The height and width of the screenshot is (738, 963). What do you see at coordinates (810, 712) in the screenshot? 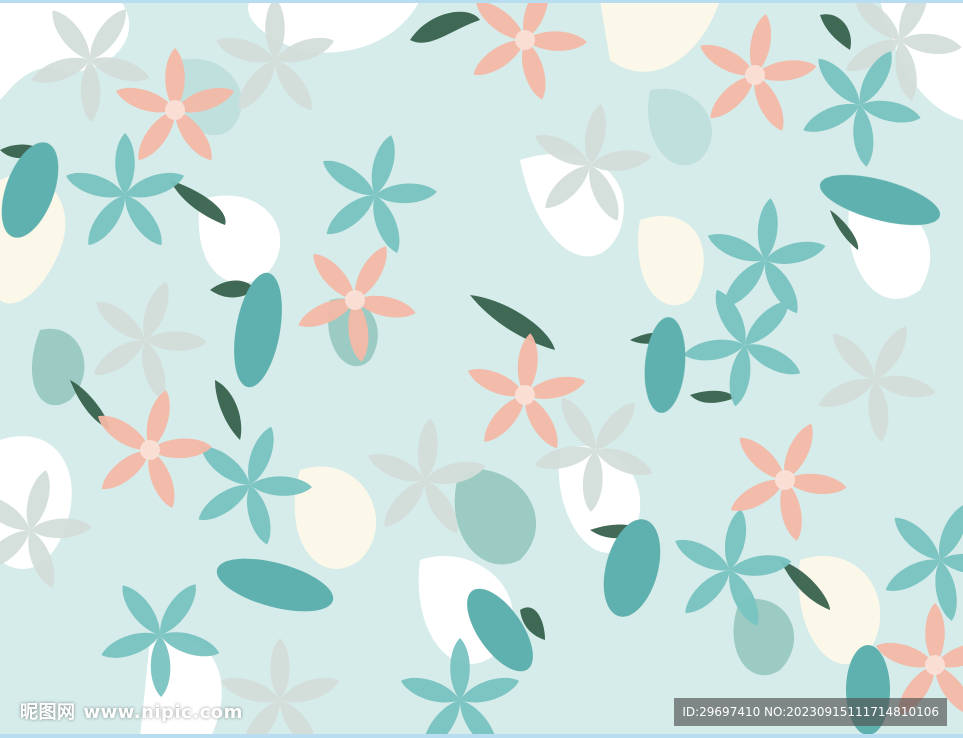
I see `watermark-id: ID:29697410 NO:20230915111714810106` at bounding box center [810, 712].